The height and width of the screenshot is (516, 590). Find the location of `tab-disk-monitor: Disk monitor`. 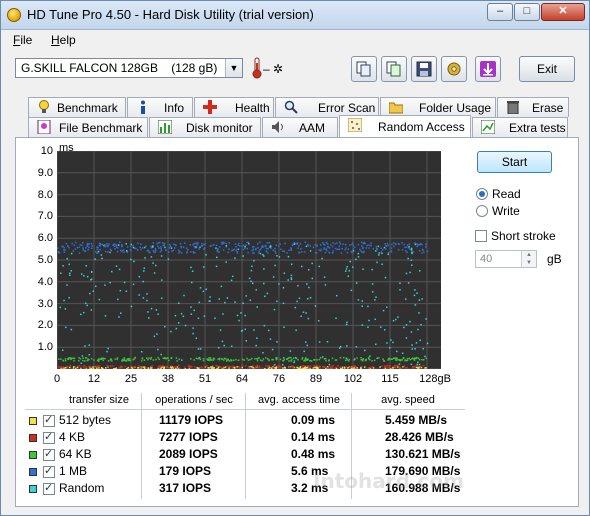

tab-disk-monitor: Disk monitor is located at coordinates (205, 127).